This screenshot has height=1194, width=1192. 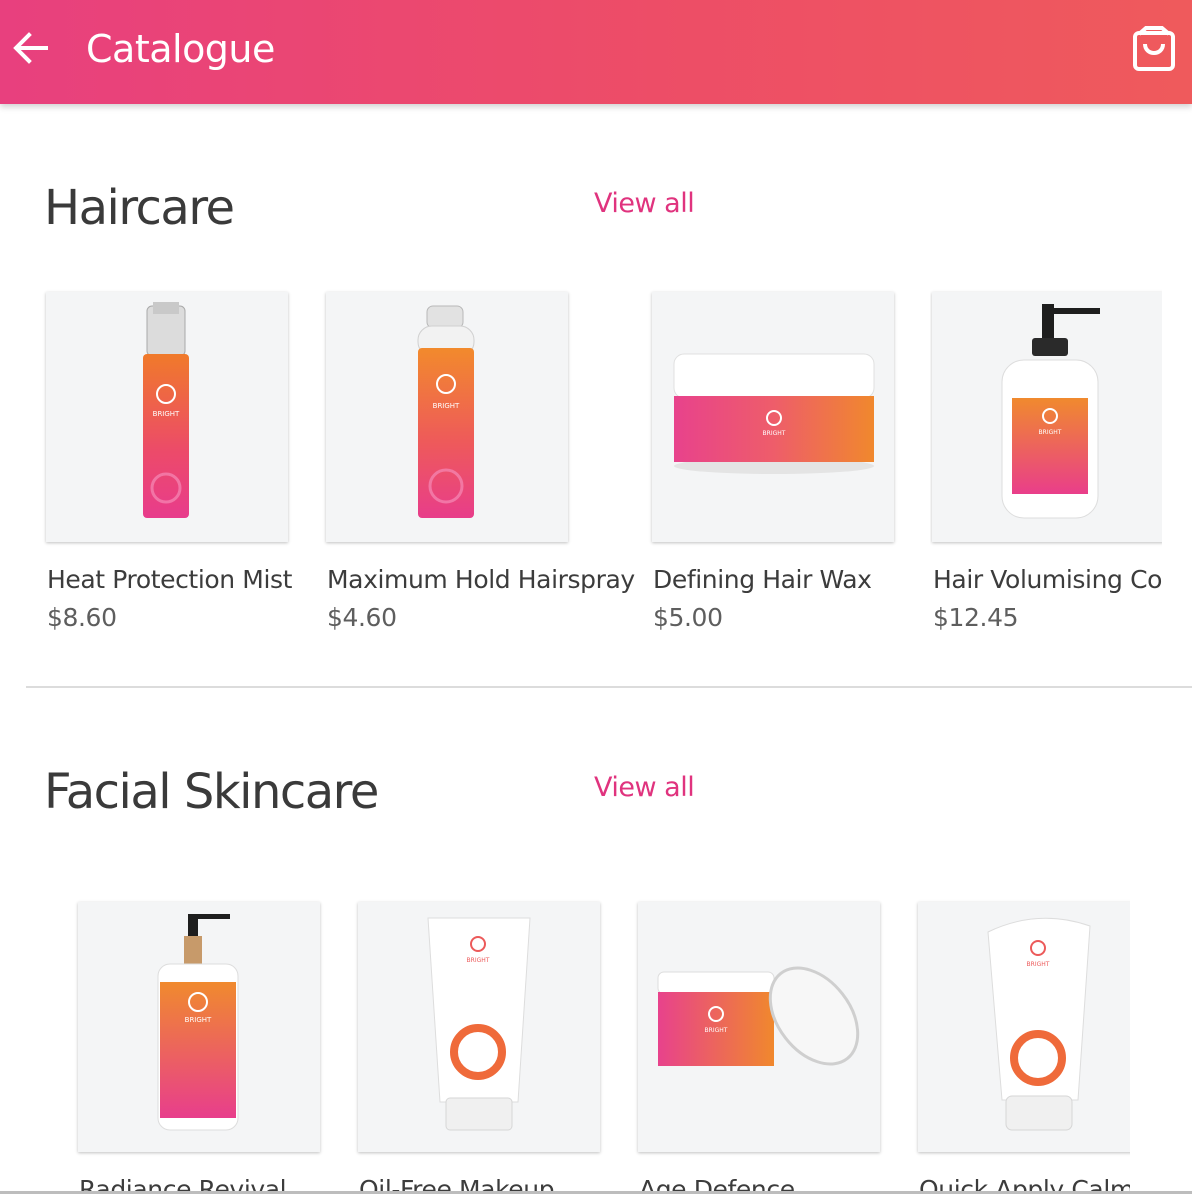 What do you see at coordinates (1024, 1183) in the screenshot?
I see `product-name: Quick Apply Calmir` at bounding box center [1024, 1183].